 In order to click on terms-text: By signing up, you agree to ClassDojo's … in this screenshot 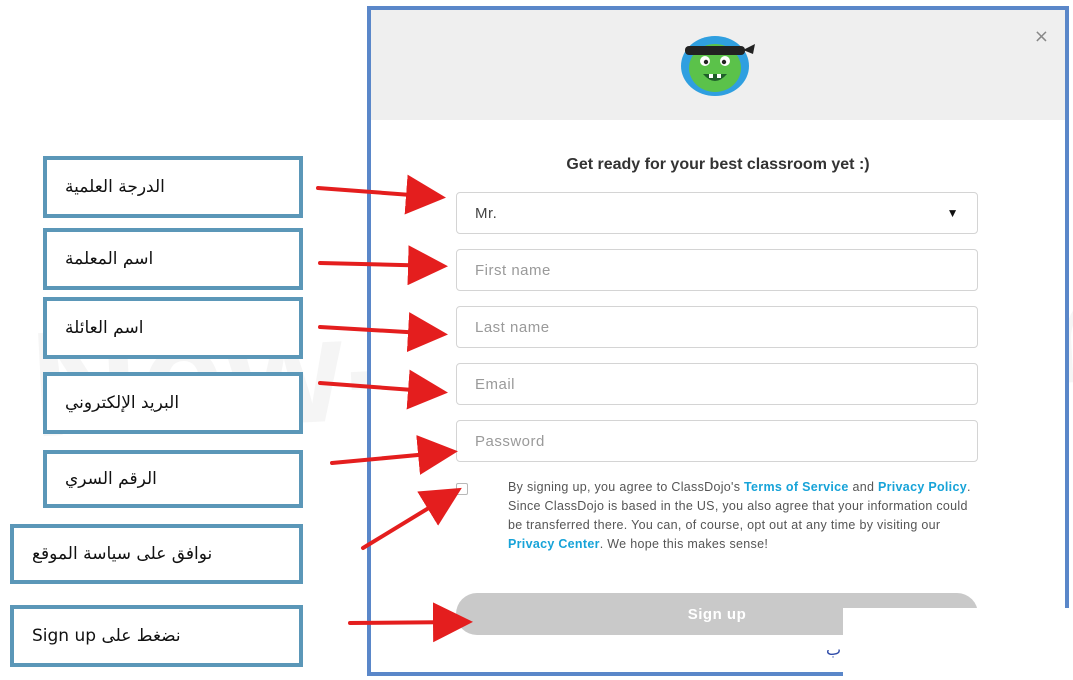, I will do `click(743, 516)`.